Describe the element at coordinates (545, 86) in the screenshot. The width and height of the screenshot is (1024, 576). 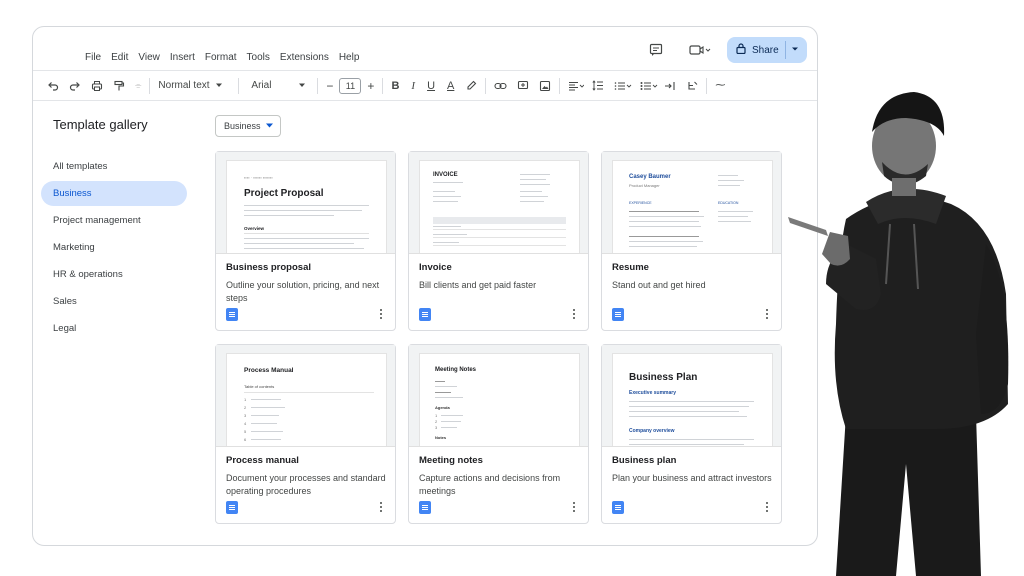
I see `insert-image-icon` at that location.